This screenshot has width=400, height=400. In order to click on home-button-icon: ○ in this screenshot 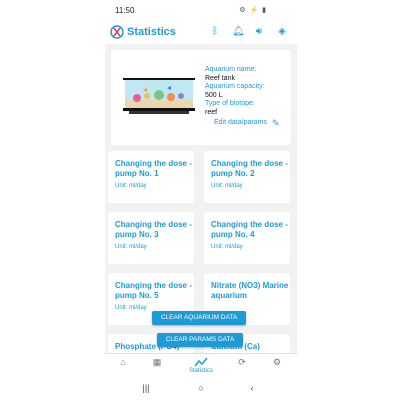, I will do `click(201, 388)`.